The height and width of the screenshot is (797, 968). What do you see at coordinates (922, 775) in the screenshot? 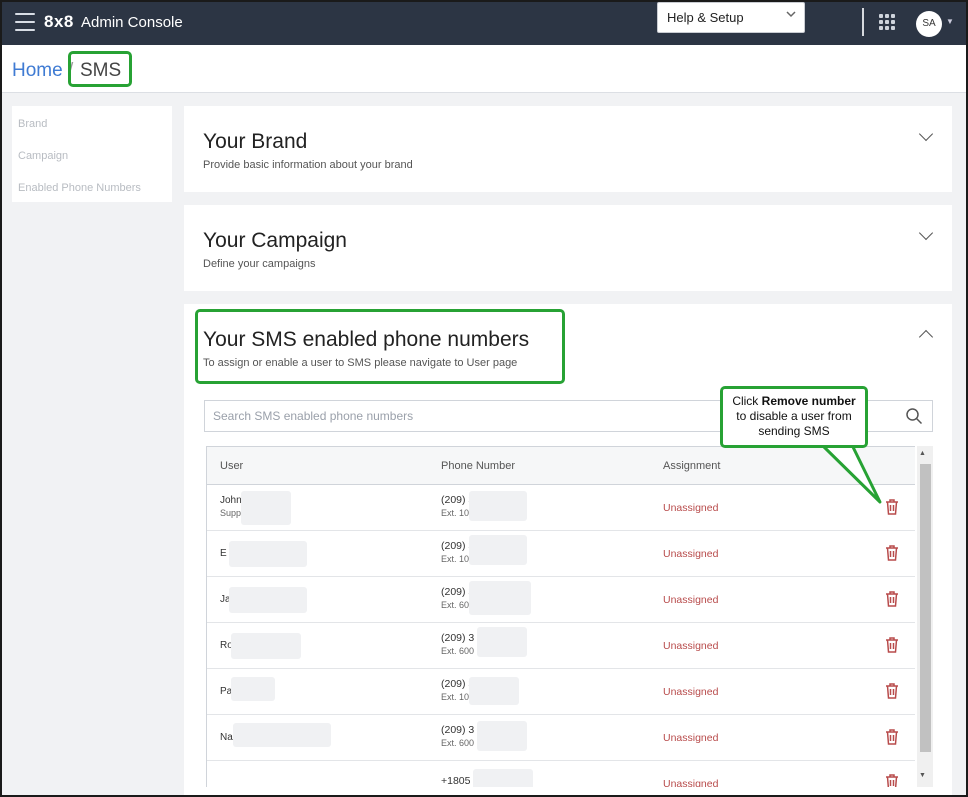
I see `scroll-down-arrow-icon: ▼` at bounding box center [922, 775].